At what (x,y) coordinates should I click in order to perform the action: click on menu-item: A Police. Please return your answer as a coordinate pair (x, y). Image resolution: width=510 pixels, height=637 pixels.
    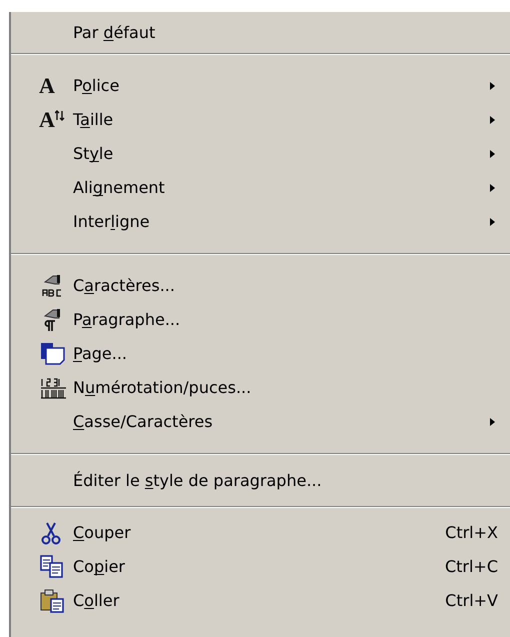
    Looking at the image, I should click on (260, 86).